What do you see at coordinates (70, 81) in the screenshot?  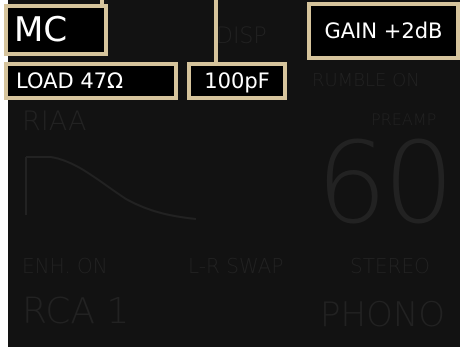 I see `load-value: LOAD 47Ω` at bounding box center [70, 81].